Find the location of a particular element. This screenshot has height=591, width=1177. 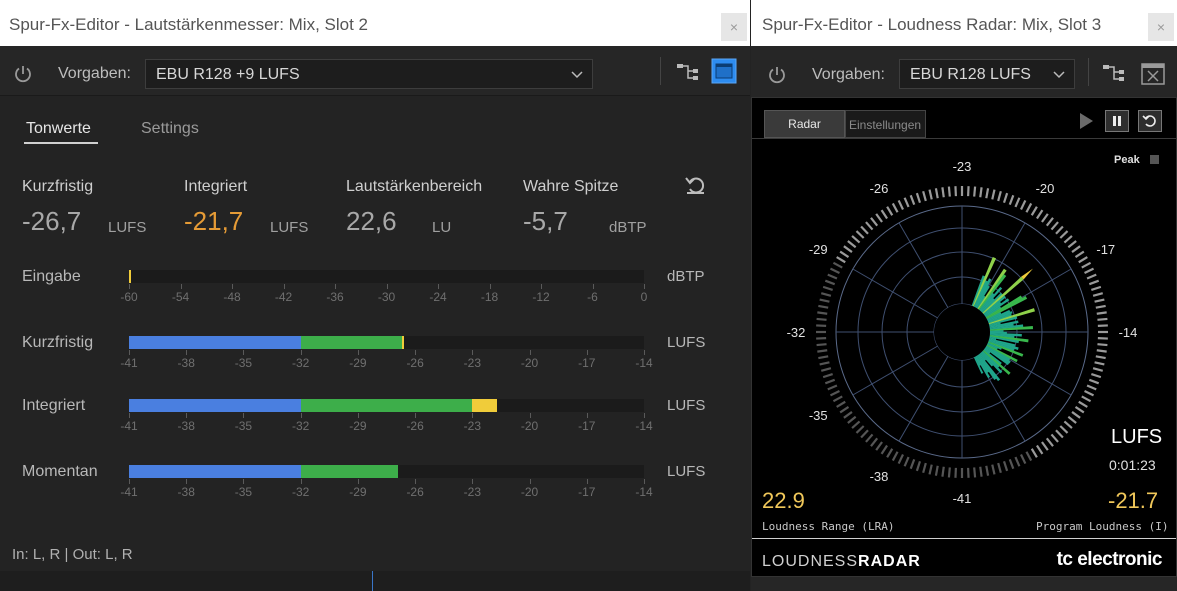

radar-scale-label: -20 is located at coordinates (1045, 188).